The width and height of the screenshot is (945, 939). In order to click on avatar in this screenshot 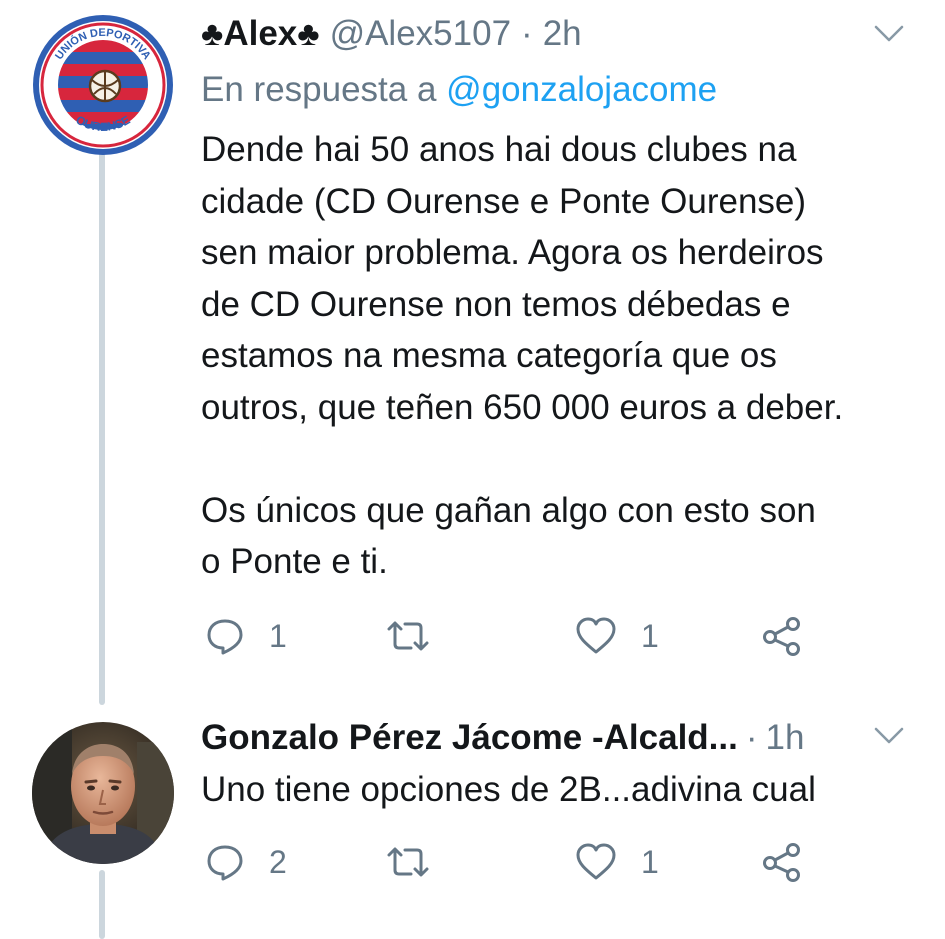, I will do `click(103, 793)`.